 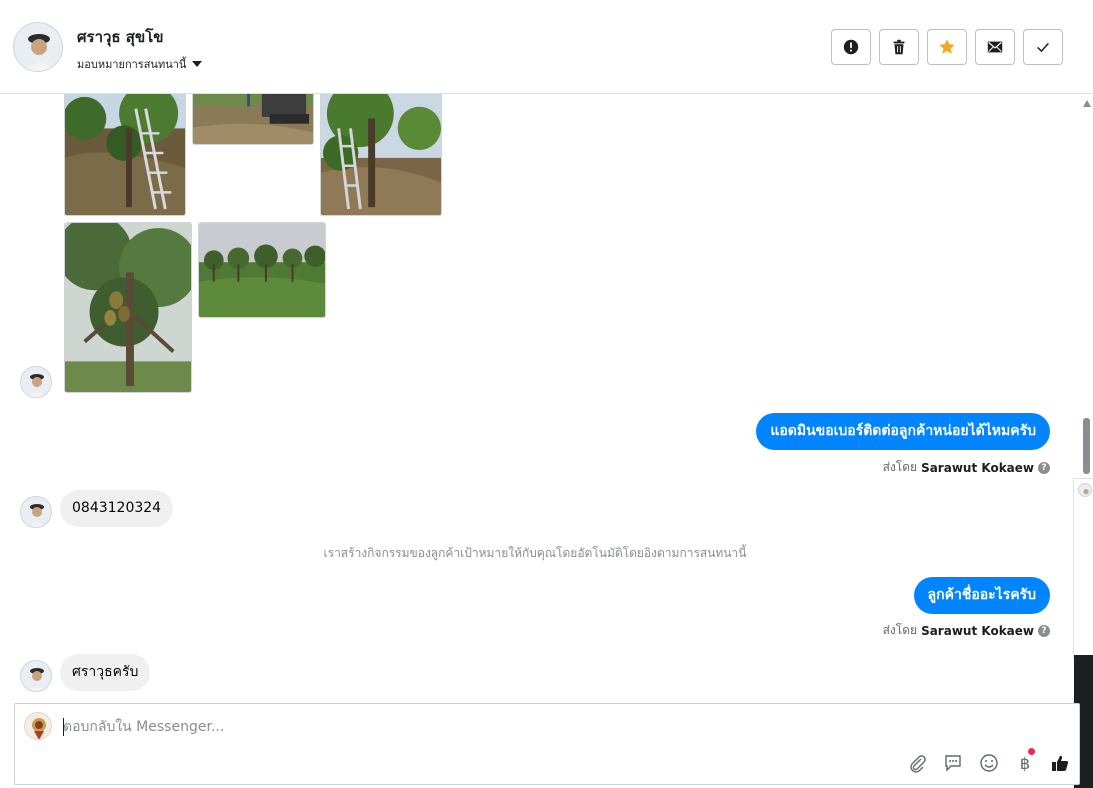 I want to click on reply-composer: ฿, so click(x=547, y=744).